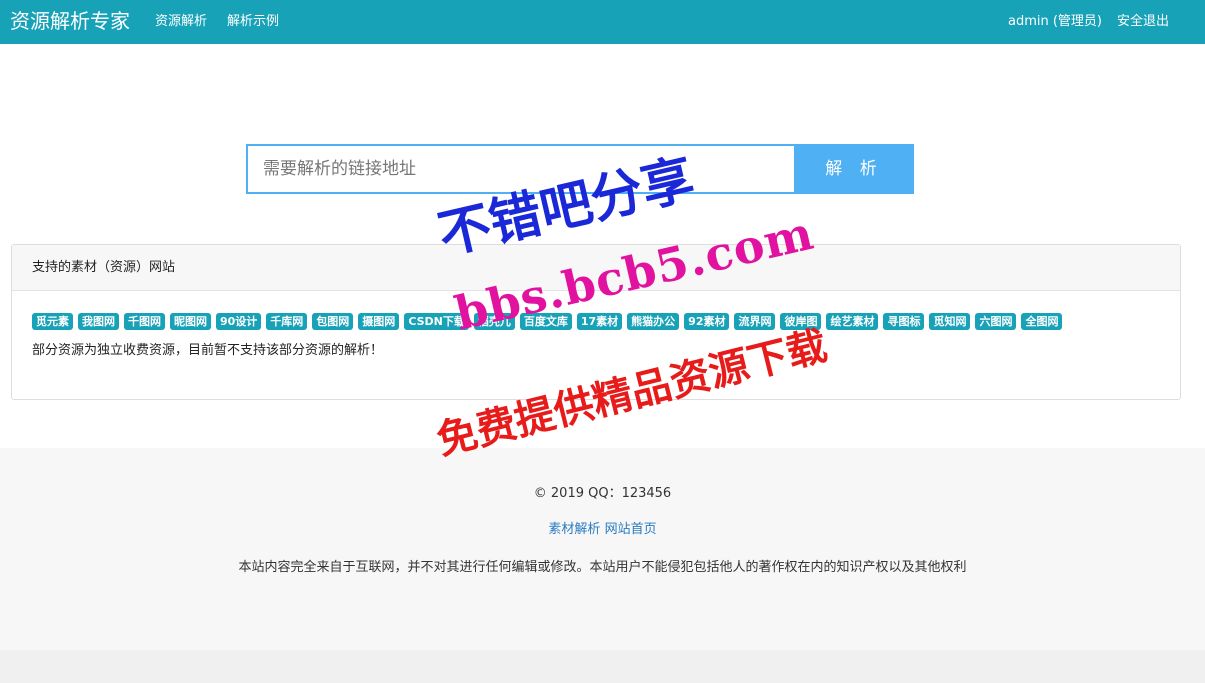 The image size is (1205, 683). I want to click on top-navbar: 资源解析专家 资源解析 解析示例 admin (管理员) 安全退出, so click(602, 22).